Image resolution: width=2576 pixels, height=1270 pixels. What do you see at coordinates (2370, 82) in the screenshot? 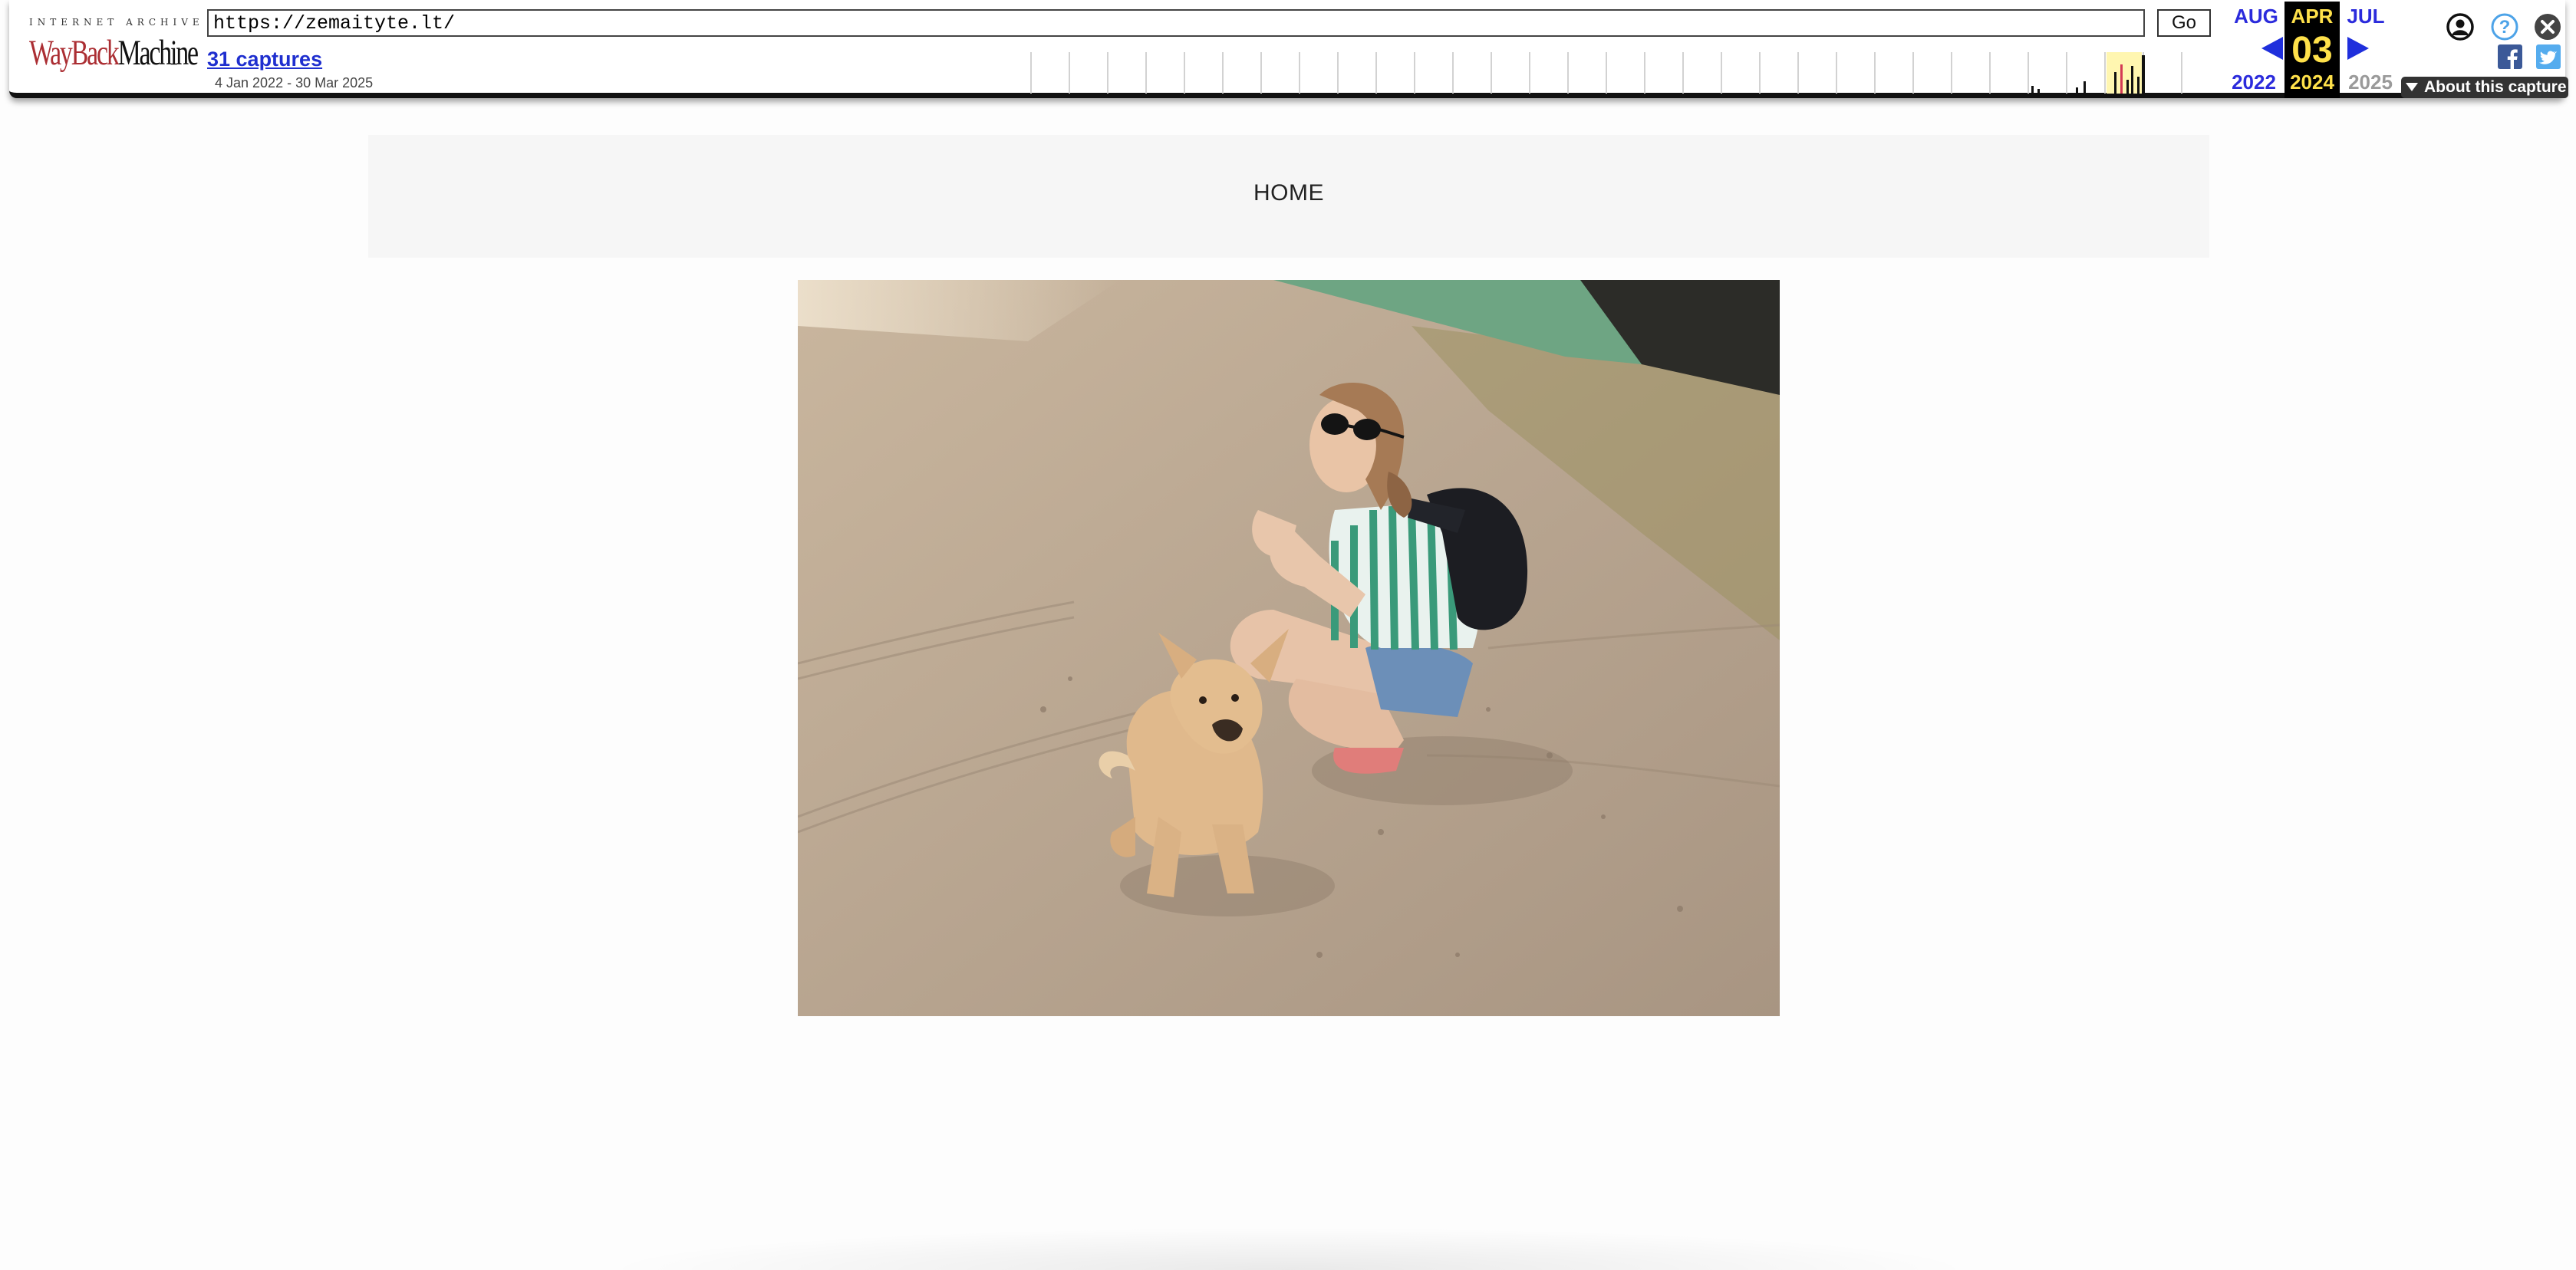
I see `next-year-label: 2025` at bounding box center [2370, 82].